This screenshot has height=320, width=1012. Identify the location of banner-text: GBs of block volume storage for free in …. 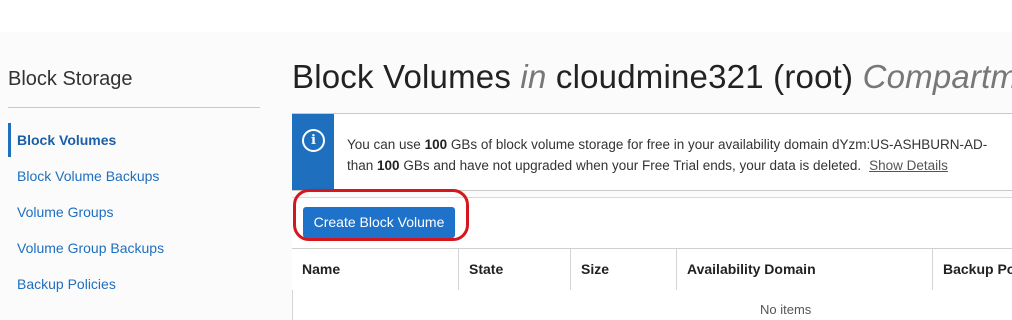
(717, 144).